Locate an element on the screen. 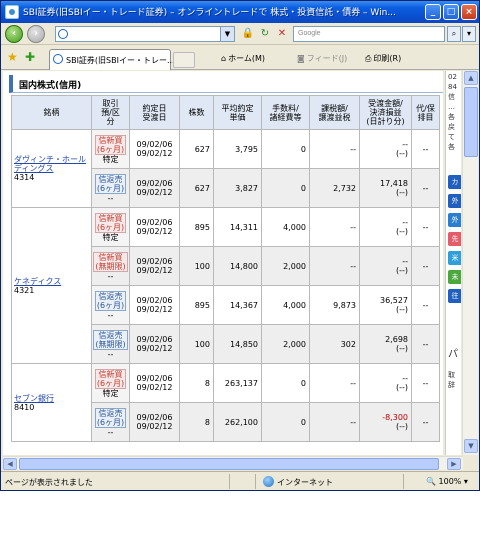  search-input: Google is located at coordinates (369, 34).